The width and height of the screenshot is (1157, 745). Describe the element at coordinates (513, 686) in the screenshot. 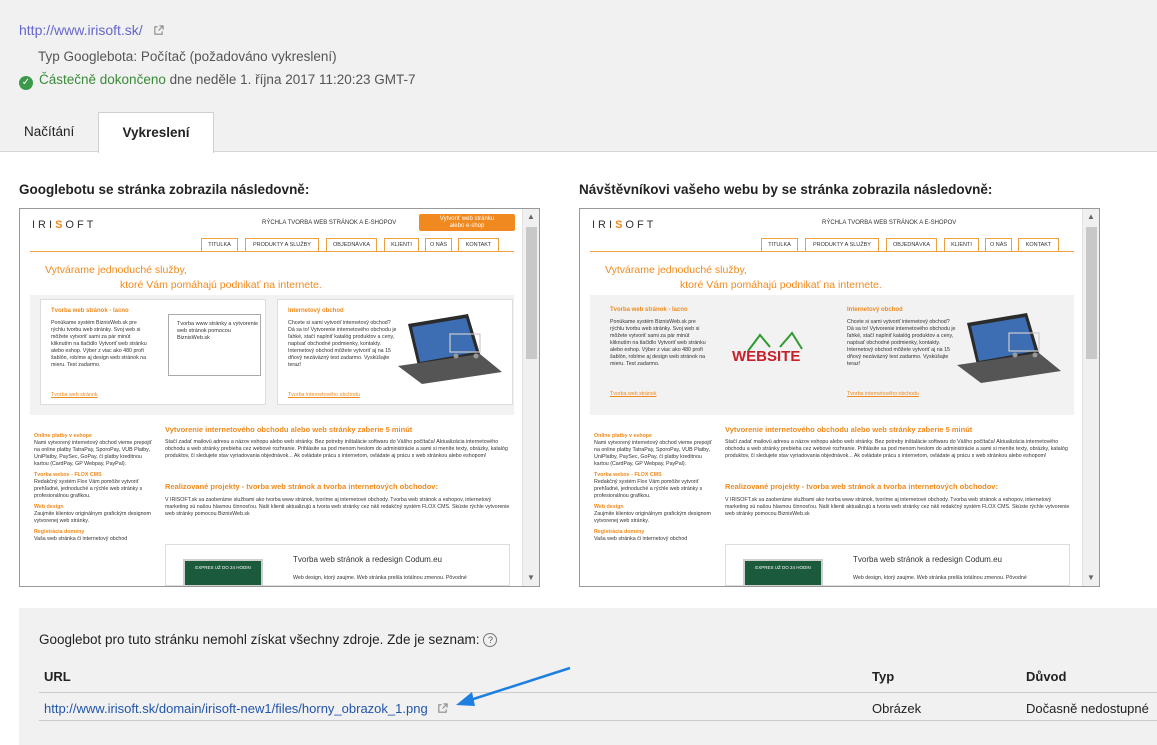

I see `annotation-arrow` at that location.